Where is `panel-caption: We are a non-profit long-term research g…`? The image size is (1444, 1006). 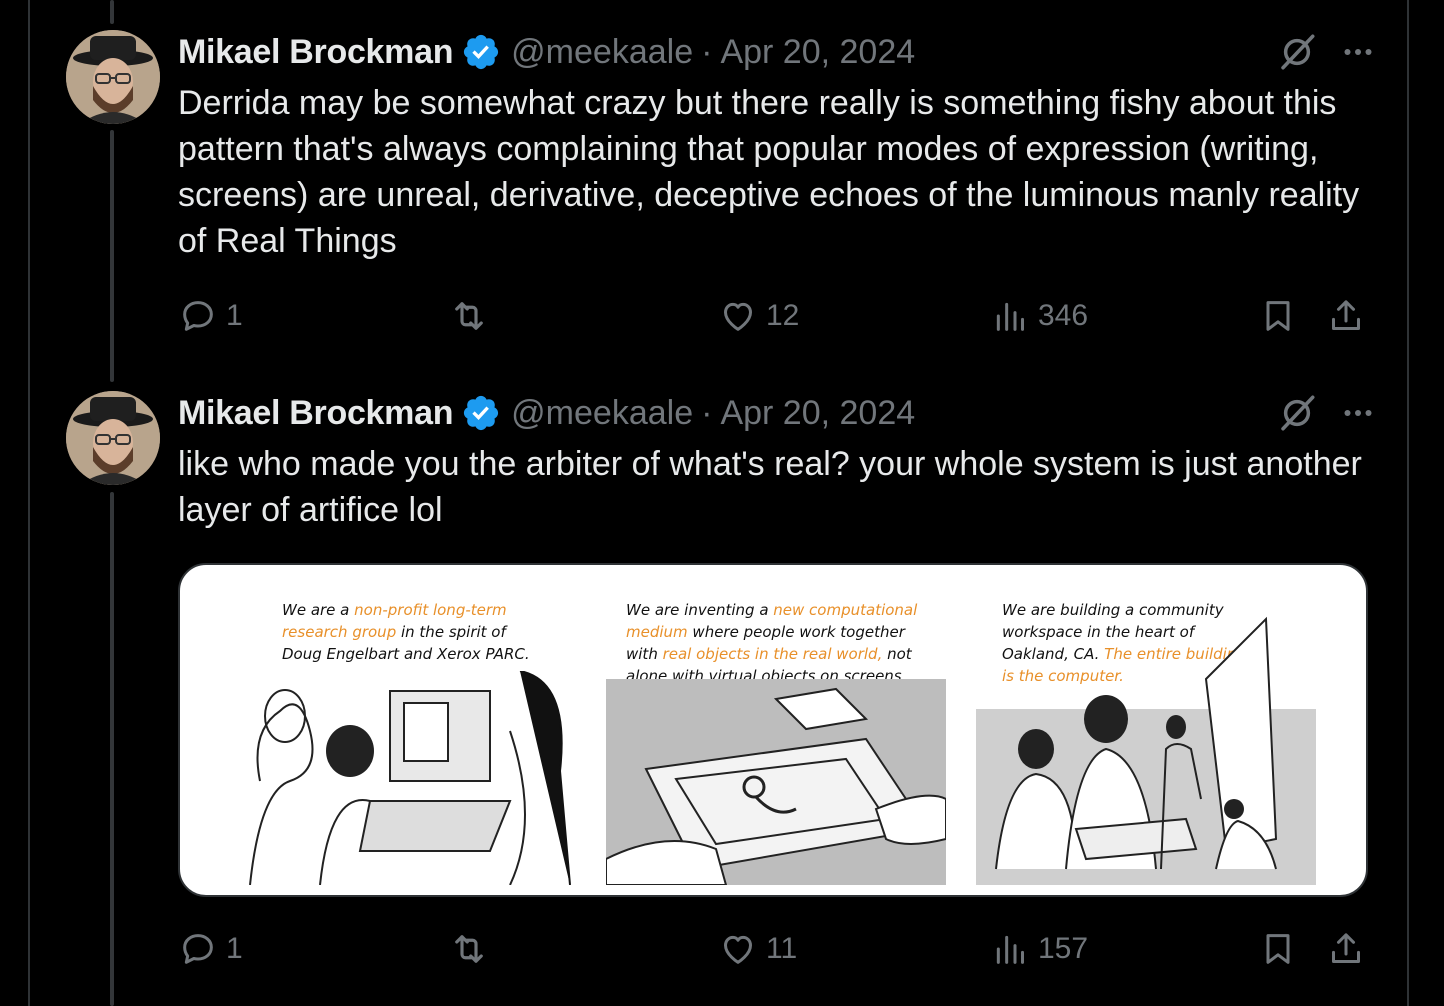 panel-caption: We are a non-profit long-term research g… is located at coordinates (406, 632).